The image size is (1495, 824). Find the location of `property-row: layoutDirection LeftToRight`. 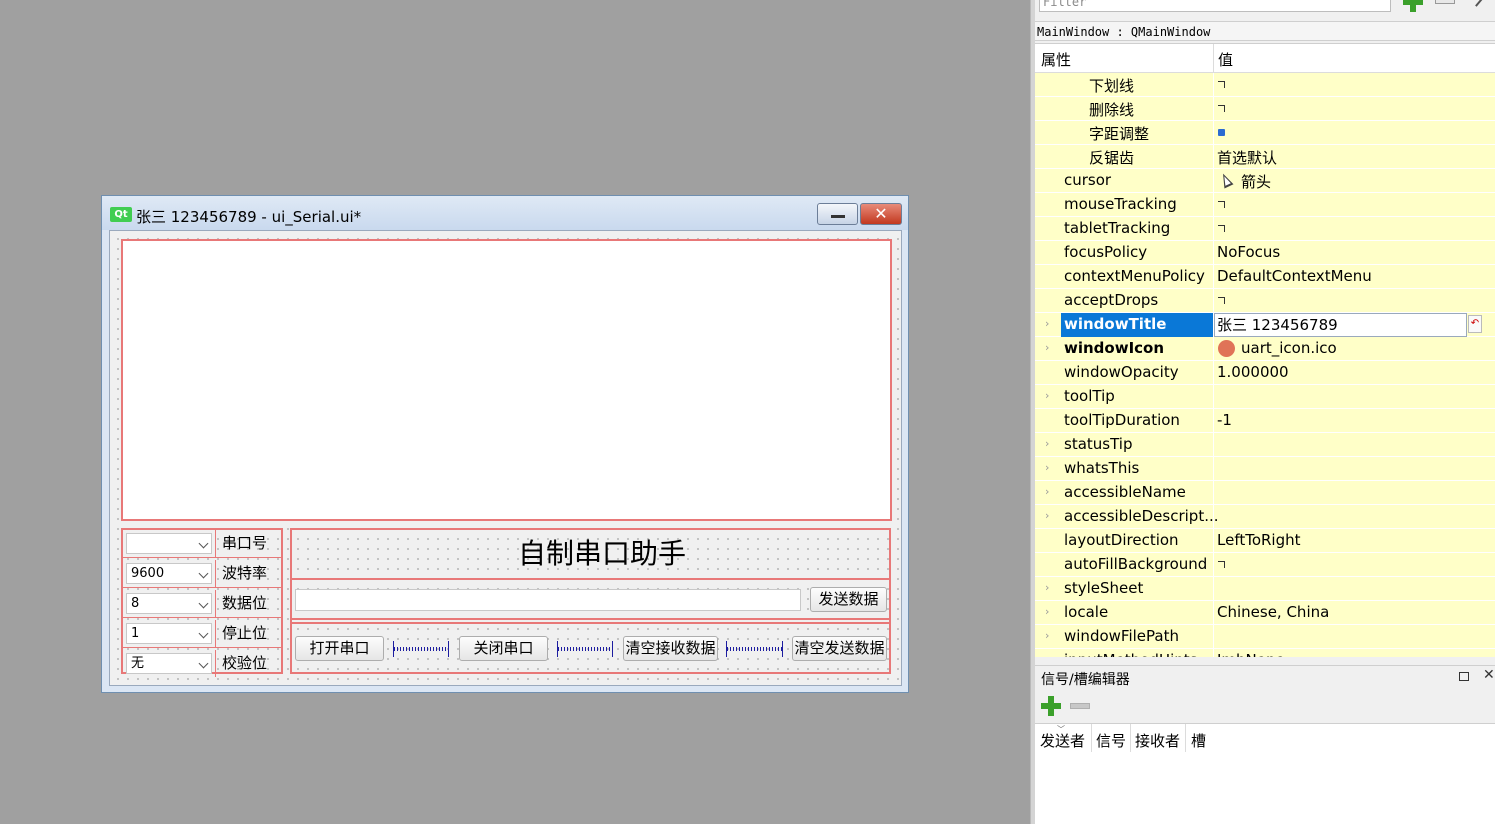

property-row: layoutDirection LeftToRight is located at coordinates (1265, 541).